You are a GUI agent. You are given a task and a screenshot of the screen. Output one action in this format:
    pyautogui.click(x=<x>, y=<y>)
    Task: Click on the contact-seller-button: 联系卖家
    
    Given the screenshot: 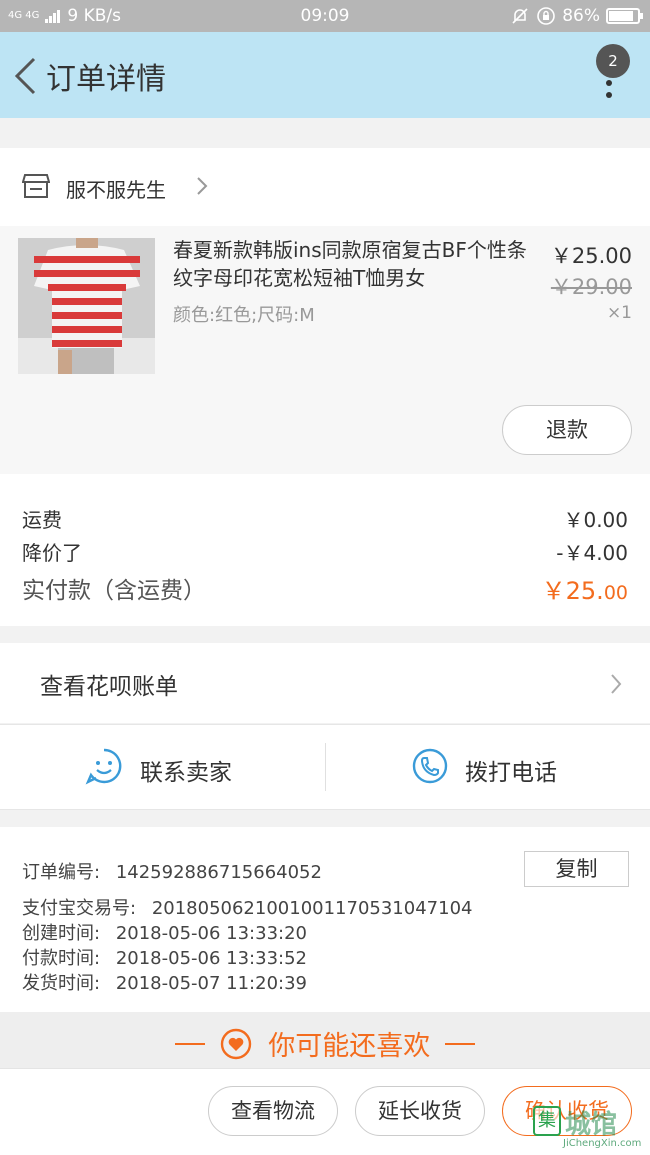 What is the action you would take?
    pyautogui.click(x=162, y=767)
    